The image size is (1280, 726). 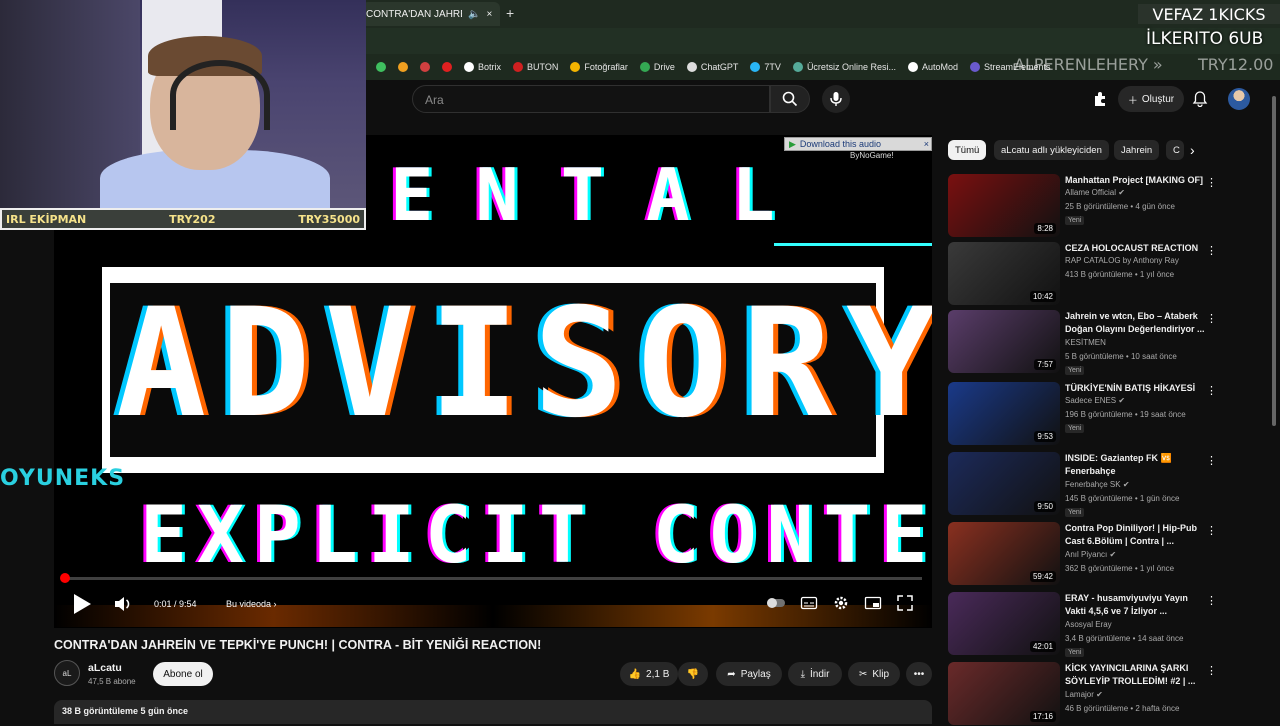 I want to click on video-thumbnail: 10:42, so click(x=1004, y=273).